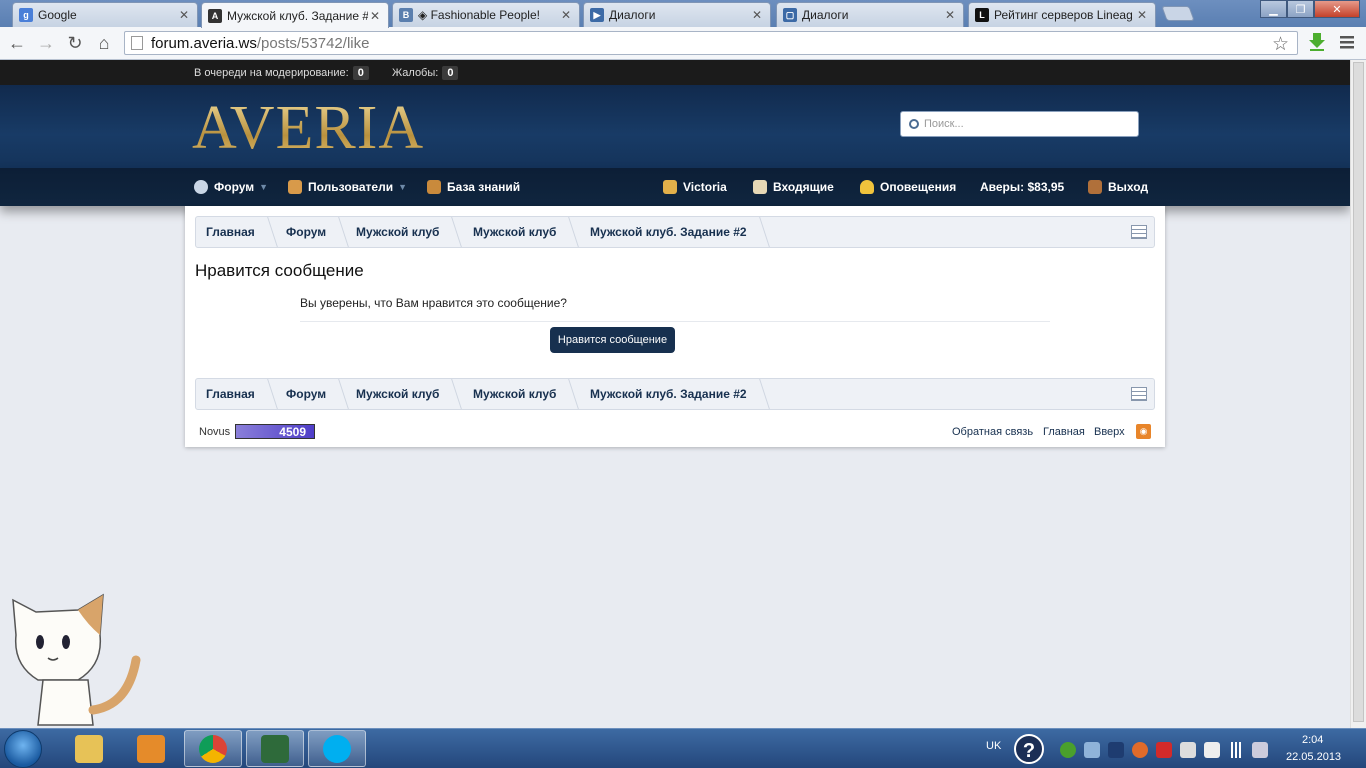 Image resolution: width=1366 pixels, height=768 pixels. Describe the element at coordinates (76, 659) in the screenshot. I see `cat-desktop-icon` at that location.